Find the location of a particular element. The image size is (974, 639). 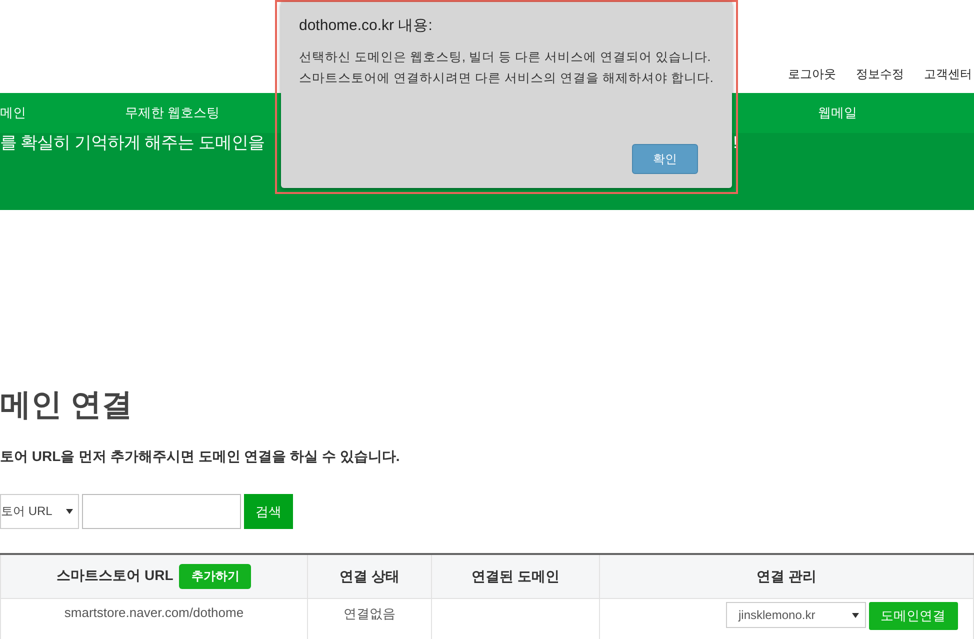

header-link: 정보수정 is located at coordinates (880, 74).